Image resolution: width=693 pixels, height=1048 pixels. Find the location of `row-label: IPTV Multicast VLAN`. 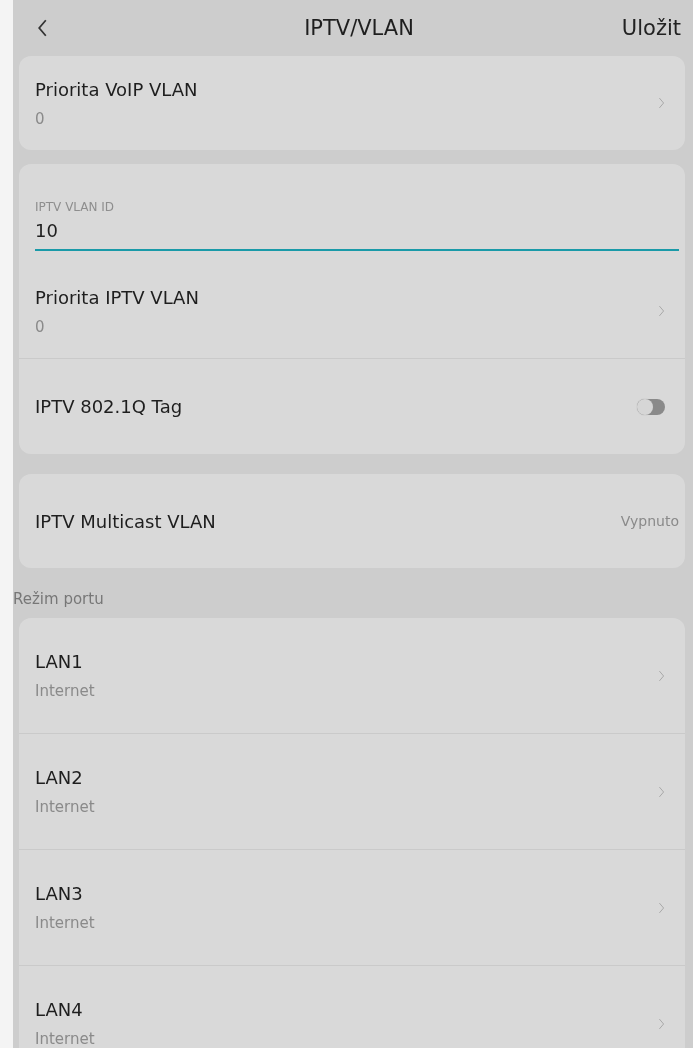

row-label: IPTV Multicast VLAN is located at coordinates (125, 521).